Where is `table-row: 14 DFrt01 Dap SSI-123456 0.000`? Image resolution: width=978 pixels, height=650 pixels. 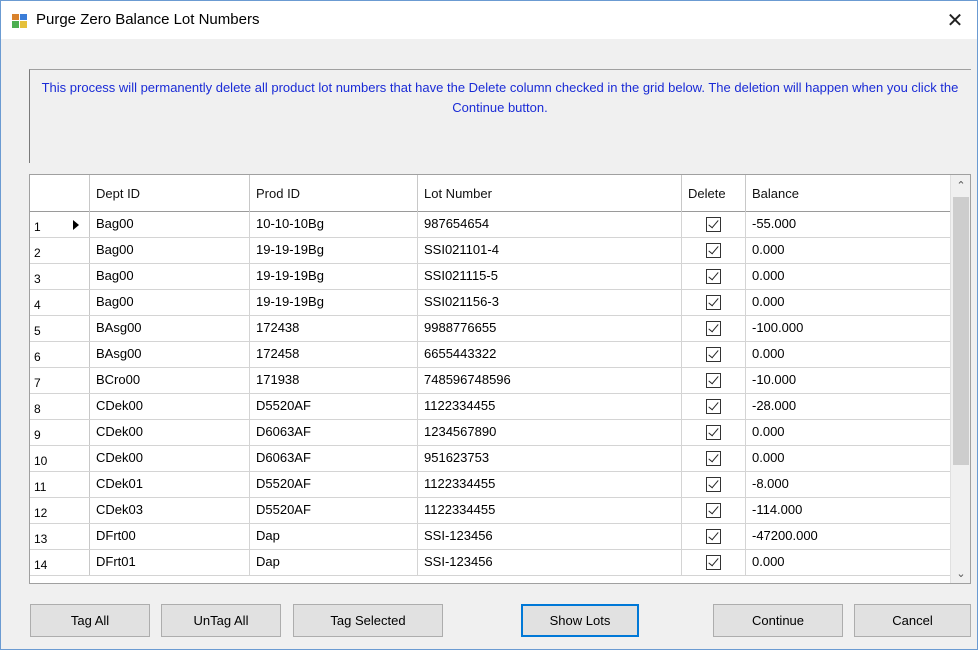 table-row: 14 DFrt01 Dap SSI-123456 0.000 is located at coordinates (490, 563).